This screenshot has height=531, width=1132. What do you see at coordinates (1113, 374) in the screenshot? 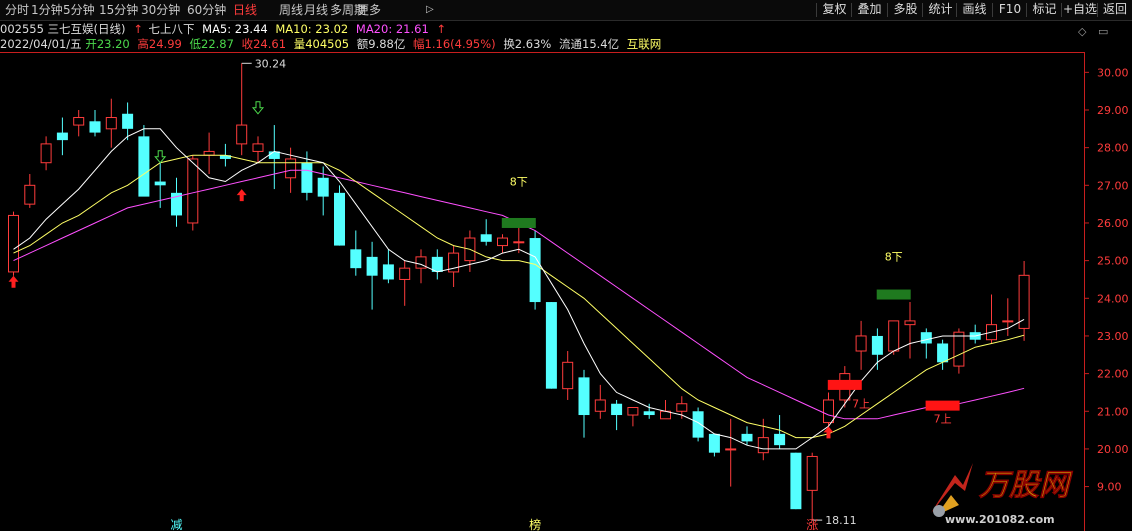
I see `price-tick-label: 22.00` at bounding box center [1113, 374].